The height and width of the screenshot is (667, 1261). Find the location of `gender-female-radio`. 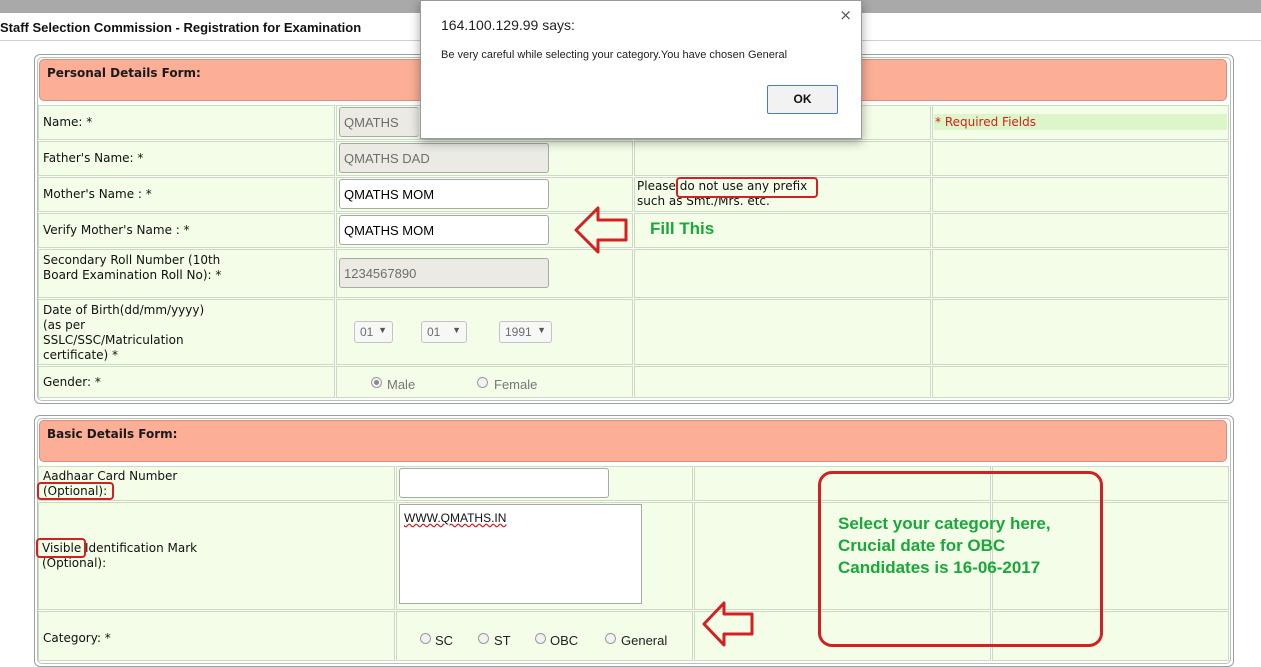

gender-female-radio is located at coordinates (482, 382).